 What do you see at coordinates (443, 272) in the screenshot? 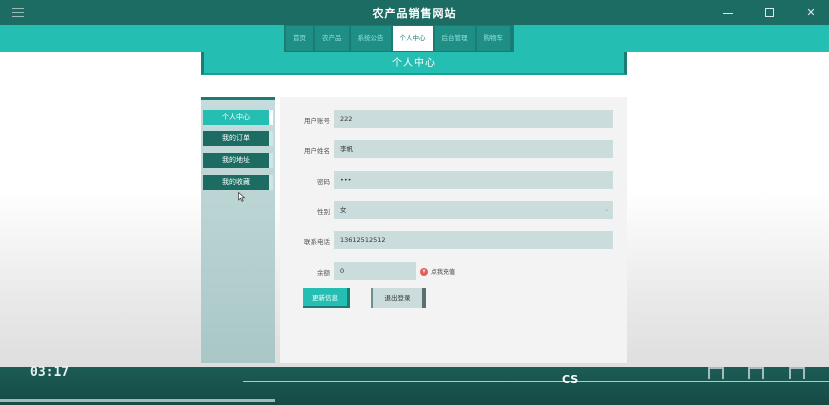
I see `recharge-label: 点我充值` at bounding box center [443, 272].